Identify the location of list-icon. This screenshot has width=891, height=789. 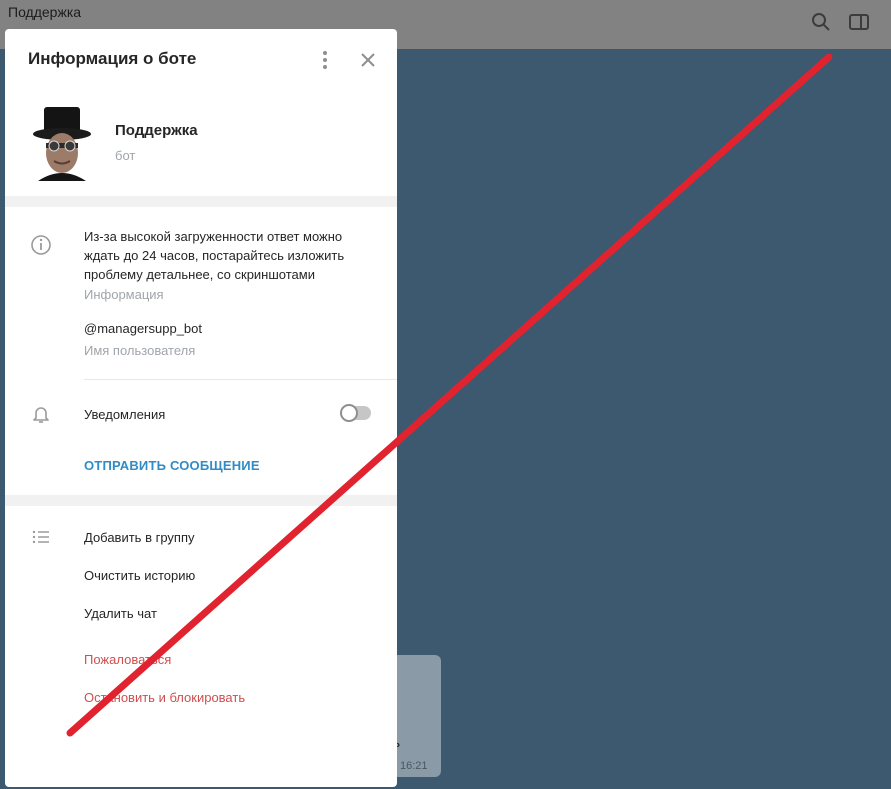
(41, 537).